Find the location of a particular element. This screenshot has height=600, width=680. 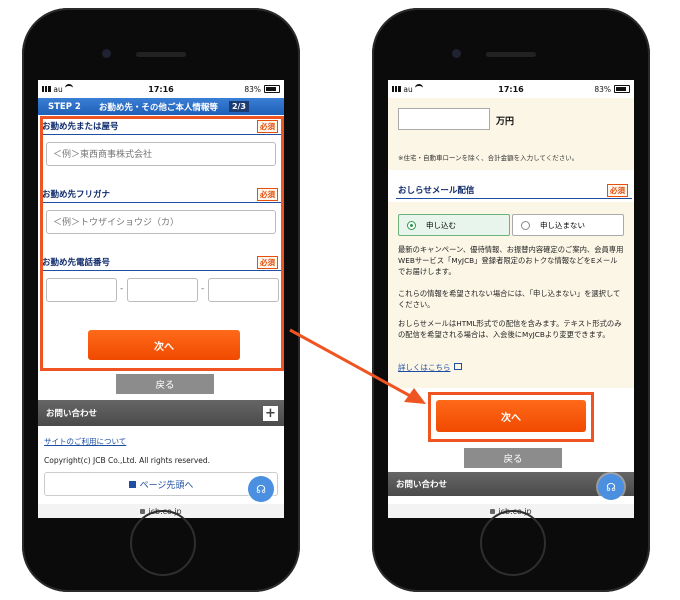

page-top-label: ページ先頭へ is located at coordinates (166, 485).